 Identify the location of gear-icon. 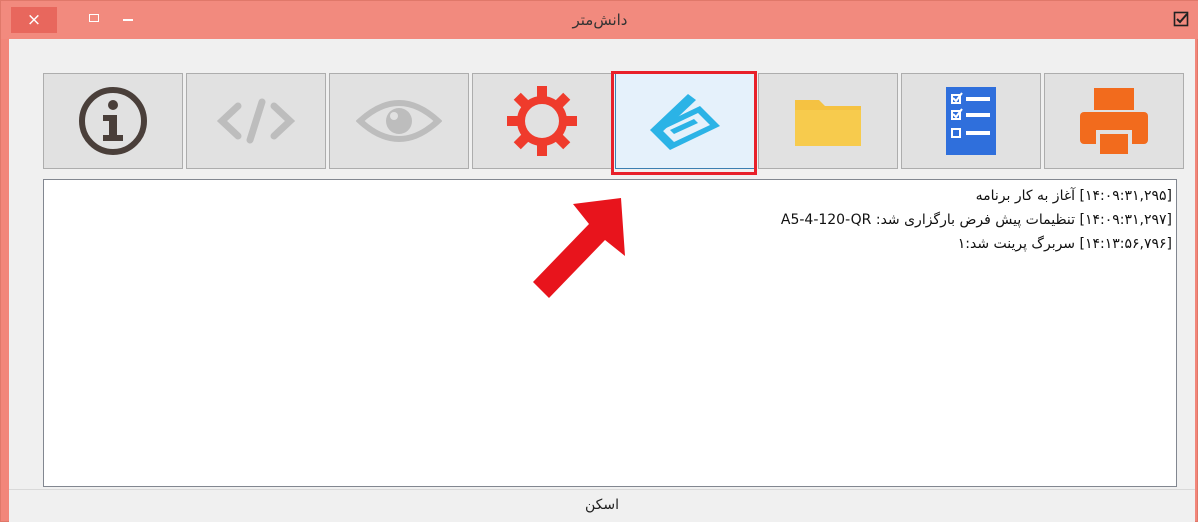
(542, 121).